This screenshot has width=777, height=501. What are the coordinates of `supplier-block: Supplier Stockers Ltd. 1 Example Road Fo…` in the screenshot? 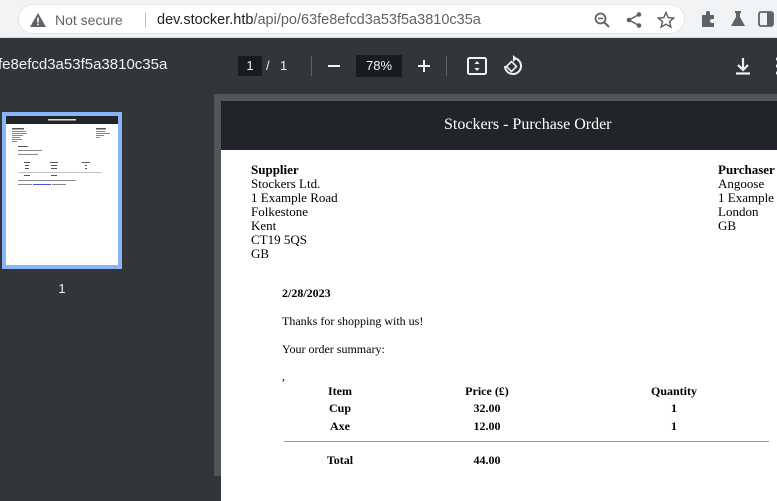 It's located at (294, 212).